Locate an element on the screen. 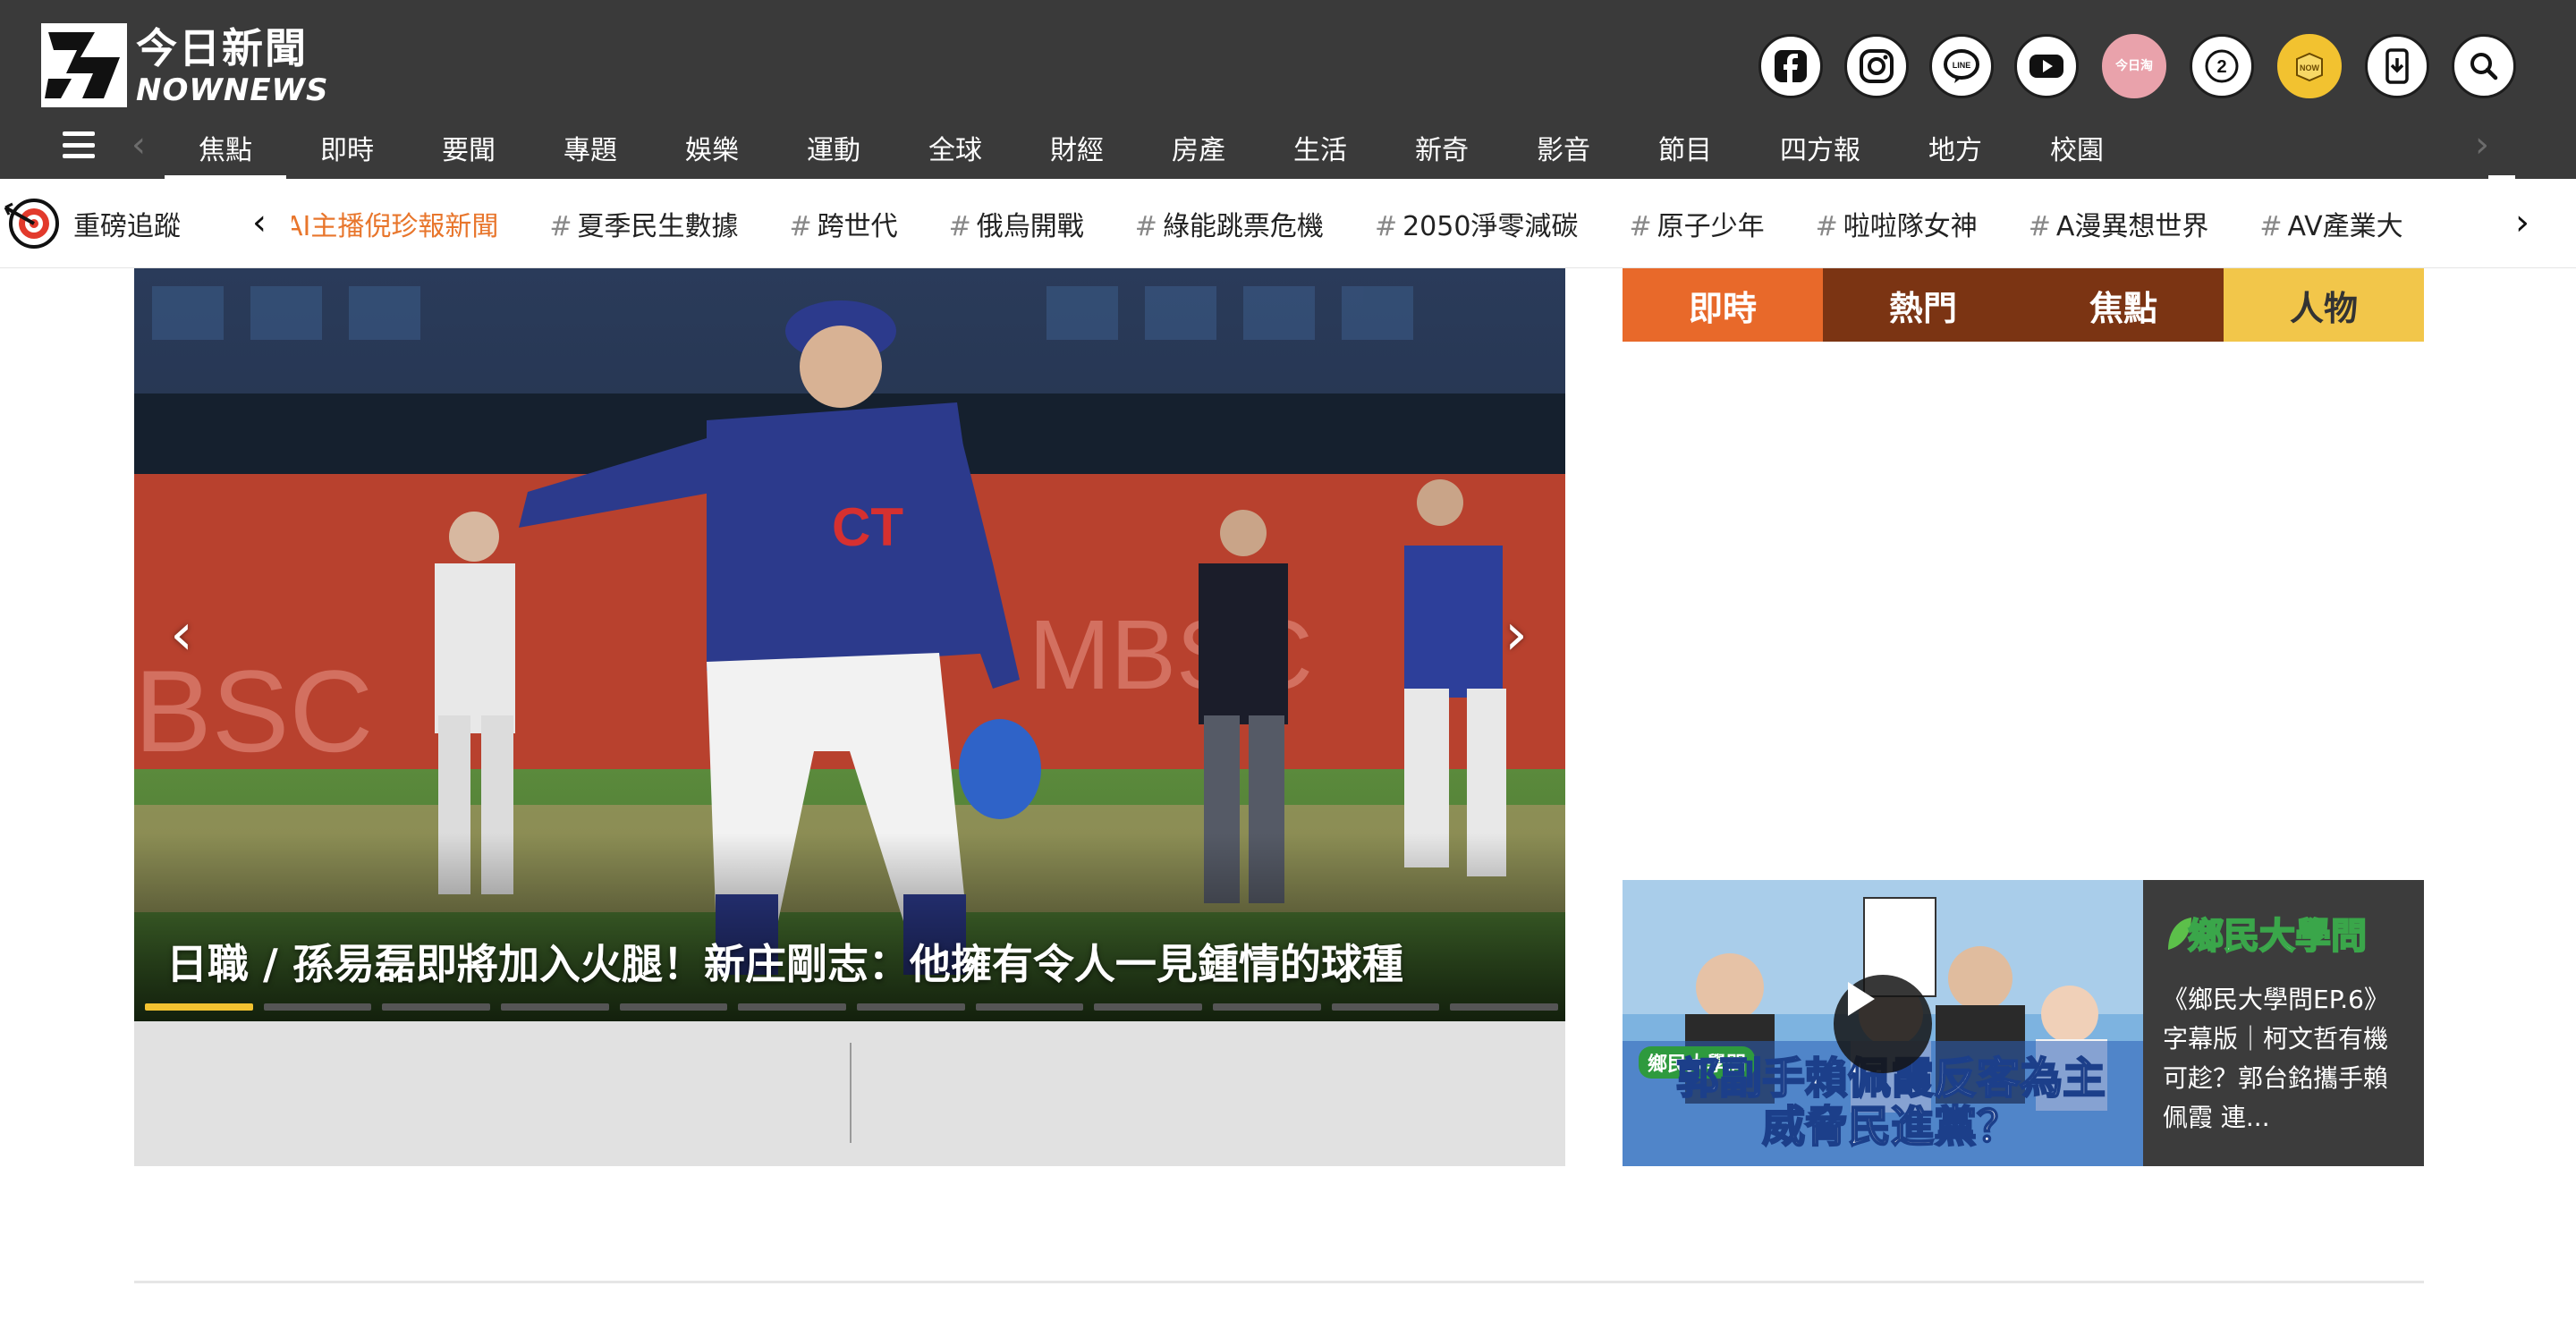 The width and height of the screenshot is (2576, 1320). mobile-download-link is located at coordinates (2397, 66).